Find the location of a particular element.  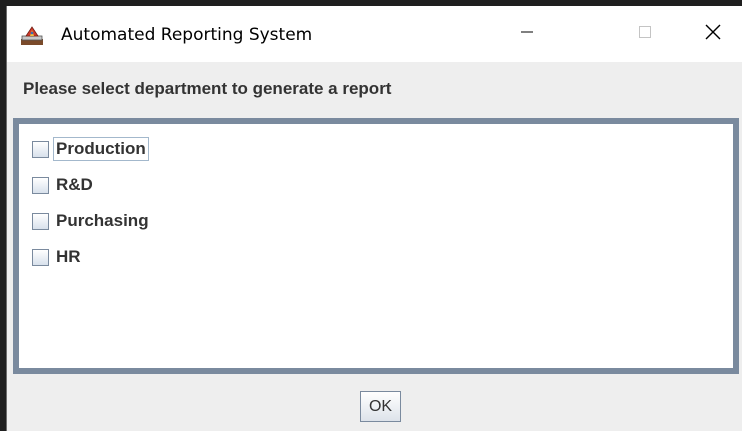

department-checkbox-rnd: R&D is located at coordinates (64, 185).